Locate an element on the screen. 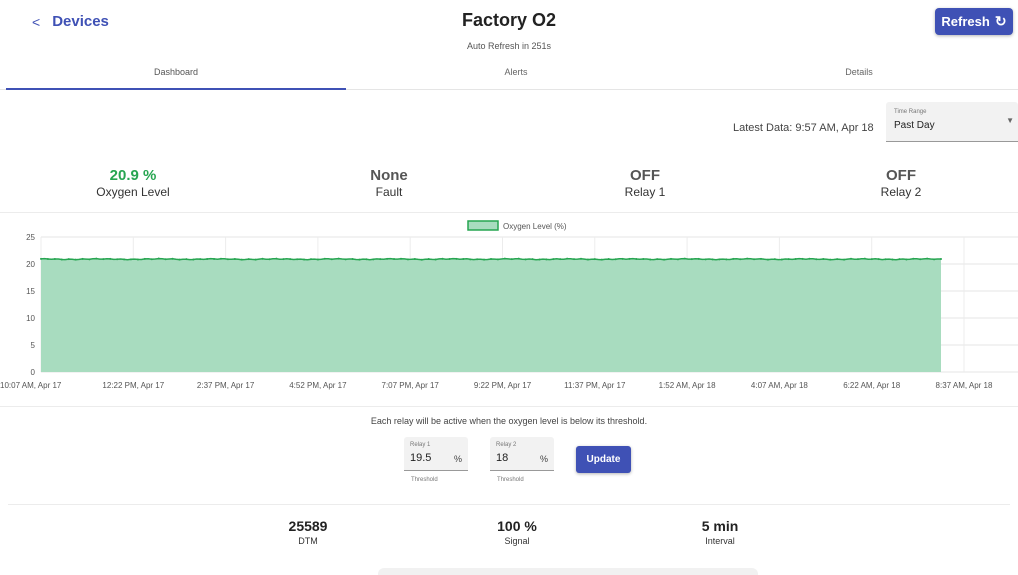 The height and width of the screenshot is (575, 1018). relay-2-unit: % is located at coordinates (543, 459).